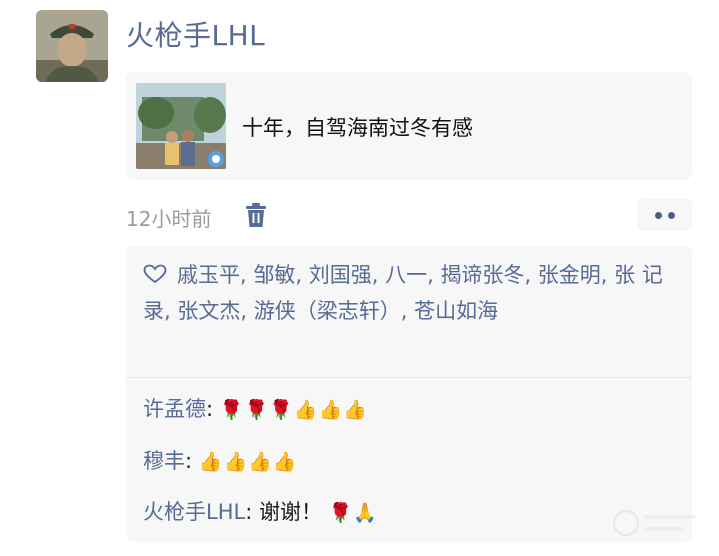 Image resolution: width=719 pixels, height=556 pixels. What do you see at coordinates (409, 215) in the screenshot?
I see `post-meta-row: 12小时前` at bounding box center [409, 215].